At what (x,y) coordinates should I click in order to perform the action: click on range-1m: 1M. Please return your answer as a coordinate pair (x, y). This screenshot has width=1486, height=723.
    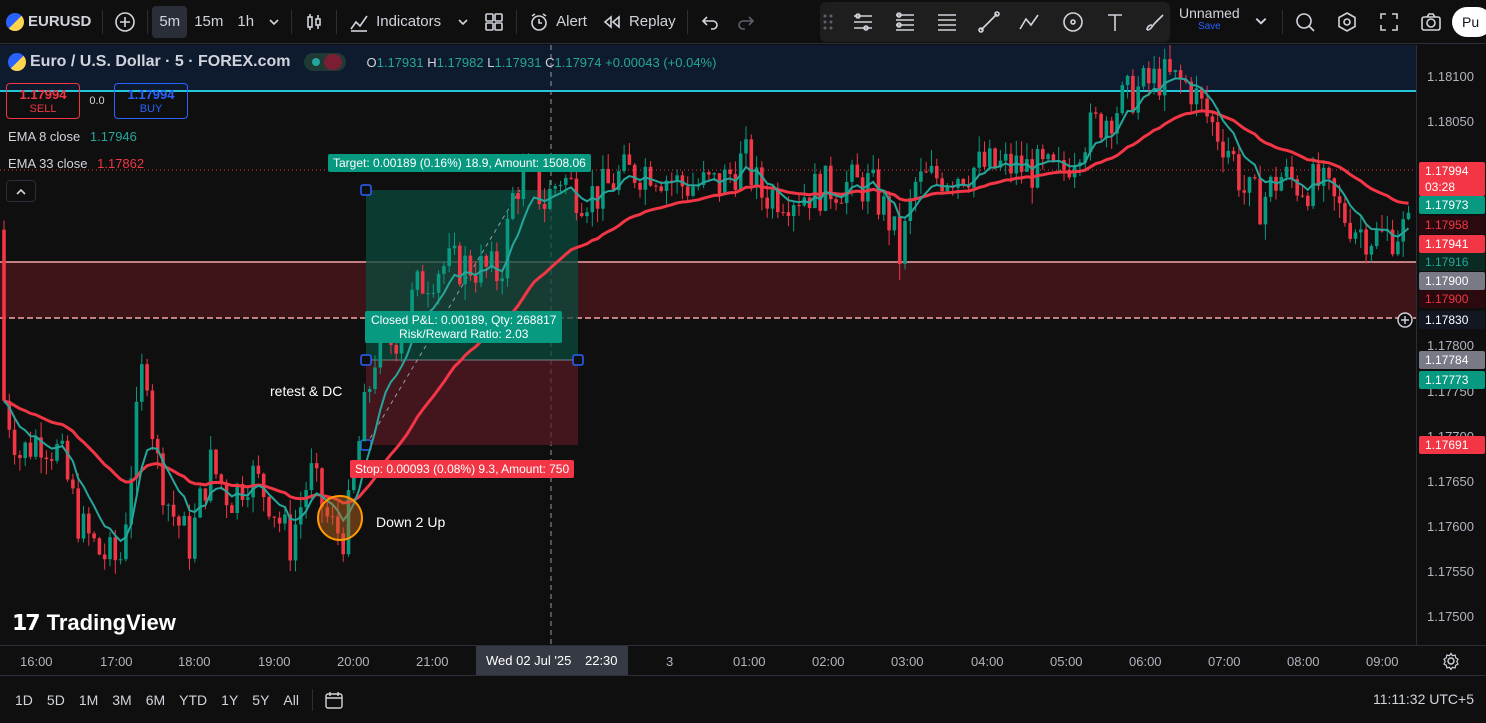
    Looking at the image, I should click on (88, 700).